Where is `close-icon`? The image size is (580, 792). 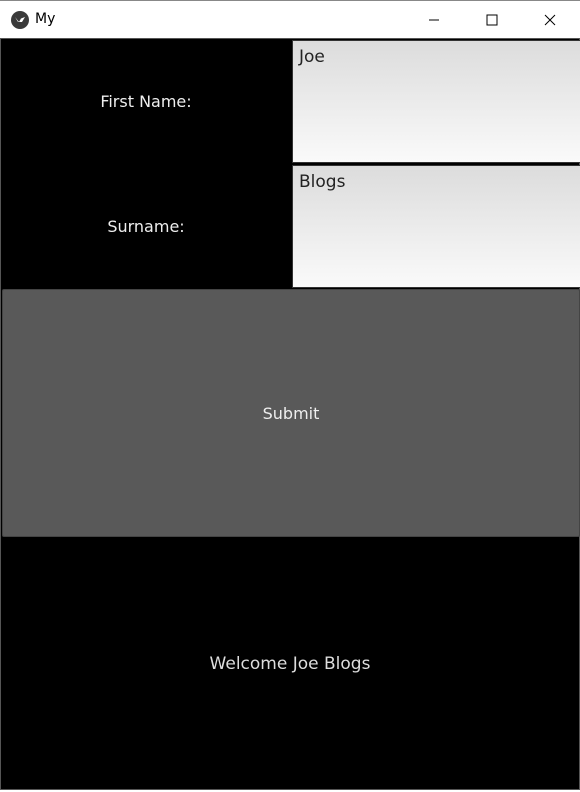 close-icon is located at coordinates (550, 20).